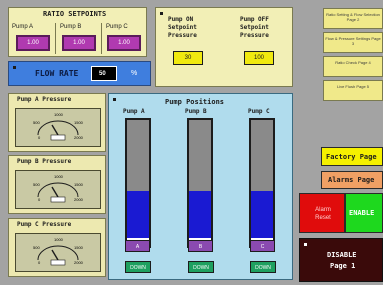 The width and height of the screenshot is (383, 285). What do you see at coordinates (195, 102) in the screenshot?
I see `pump-positions-title: Pump Positions` at bounding box center [195, 102].